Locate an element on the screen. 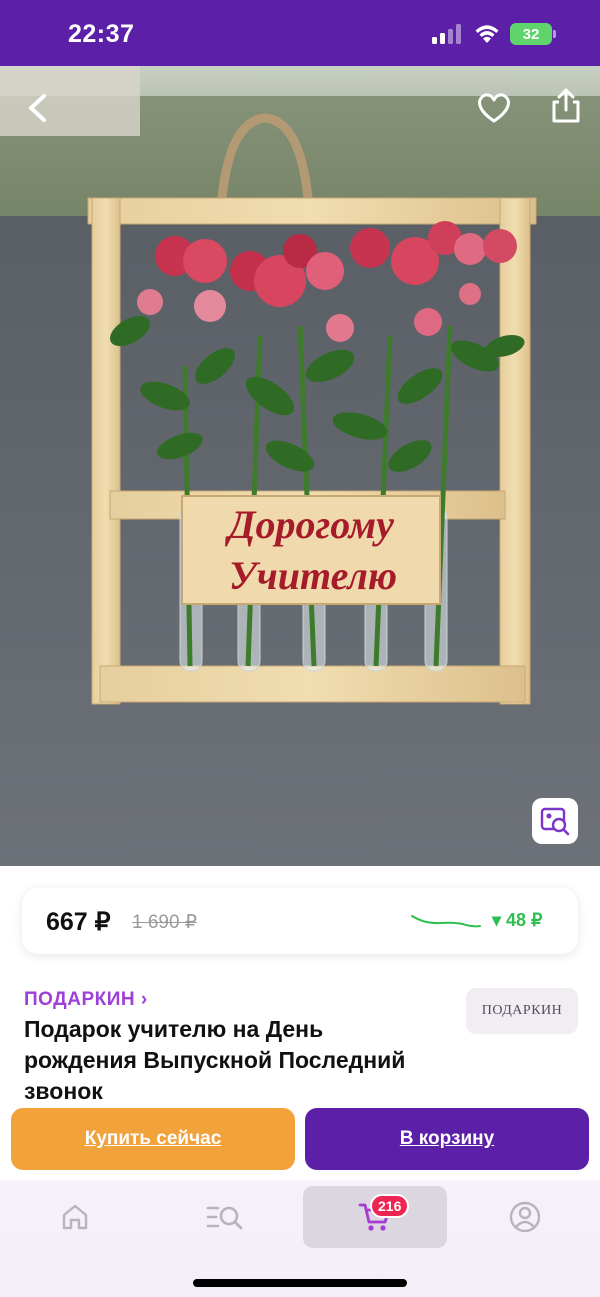 This screenshot has height=1297, width=600. wifi-icon is located at coordinates (487, 34).